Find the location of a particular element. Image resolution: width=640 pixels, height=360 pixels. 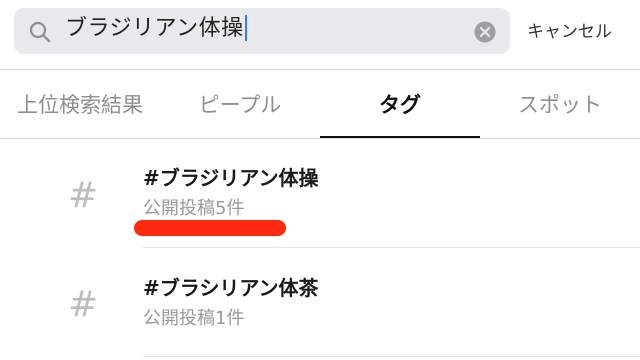

search-icon is located at coordinates (40, 32).